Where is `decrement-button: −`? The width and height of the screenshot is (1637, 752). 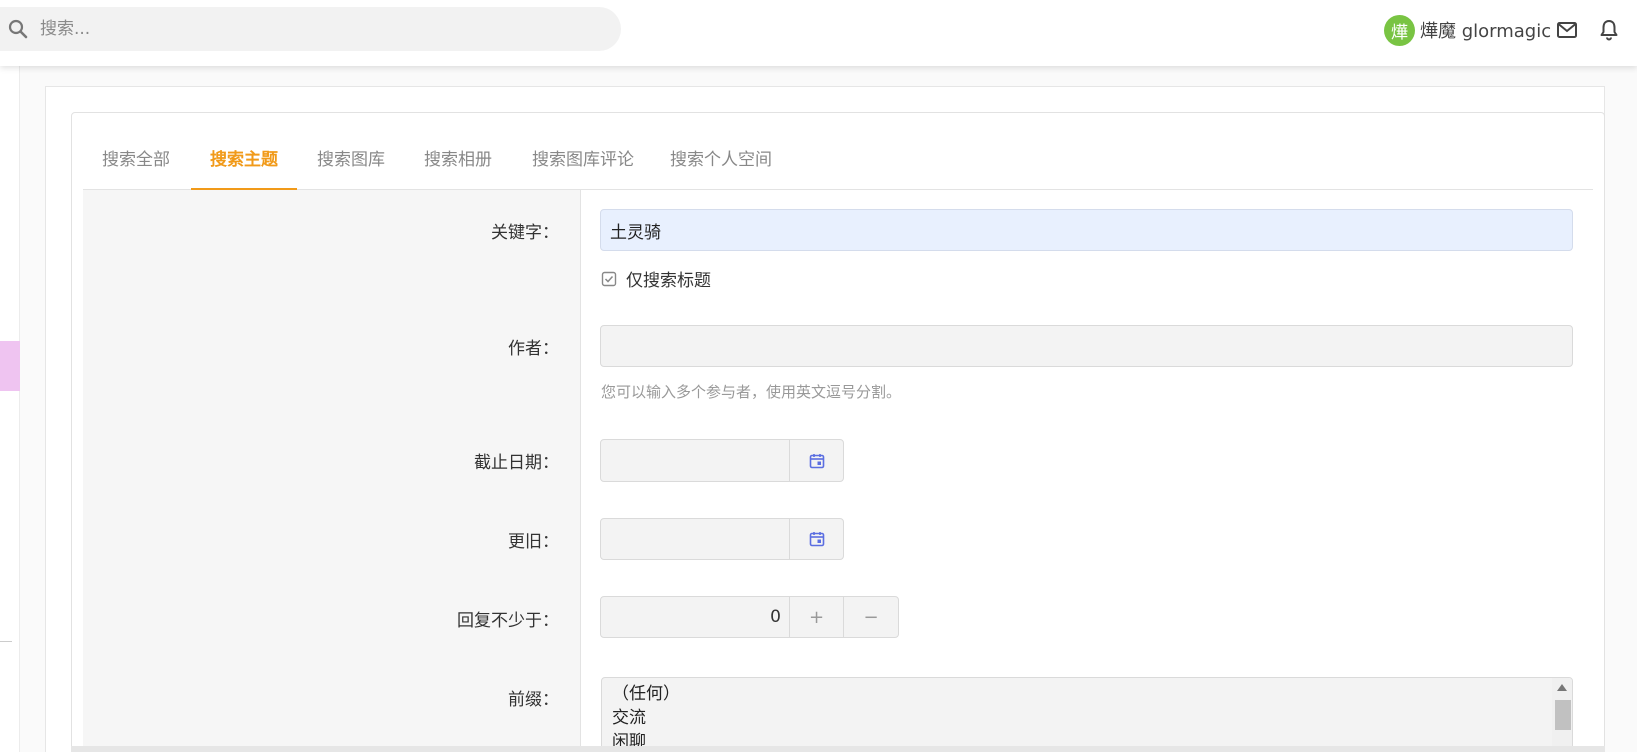 decrement-button: − is located at coordinates (871, 617).